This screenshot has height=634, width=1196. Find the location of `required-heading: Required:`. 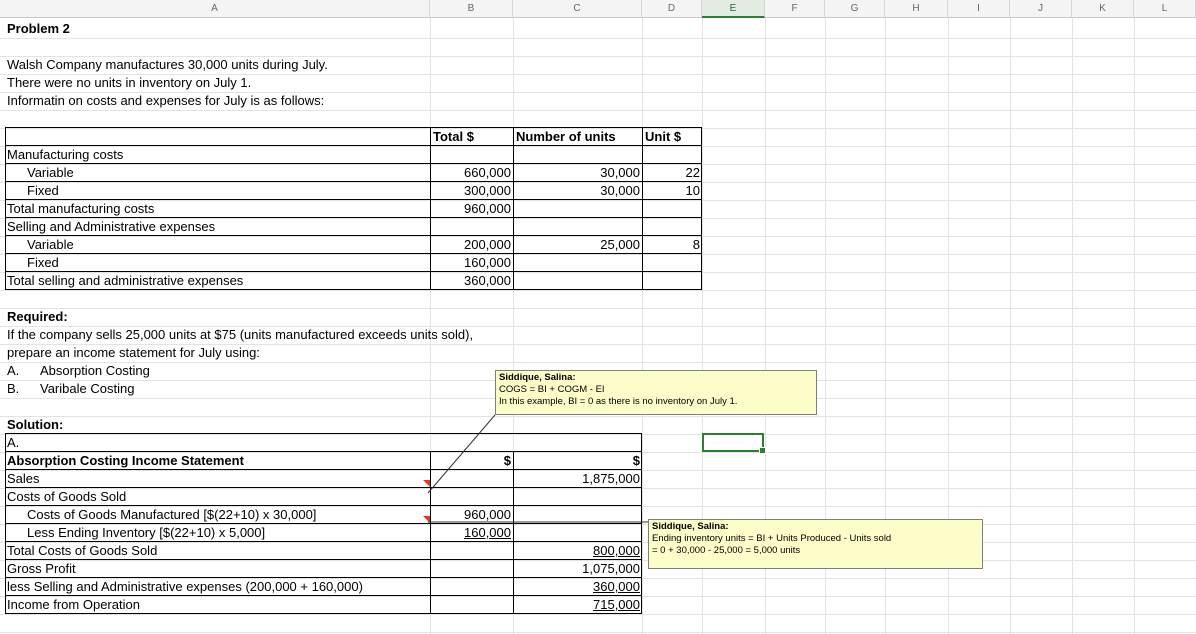

required-heading: Required: is located at coordinates (37, 316).